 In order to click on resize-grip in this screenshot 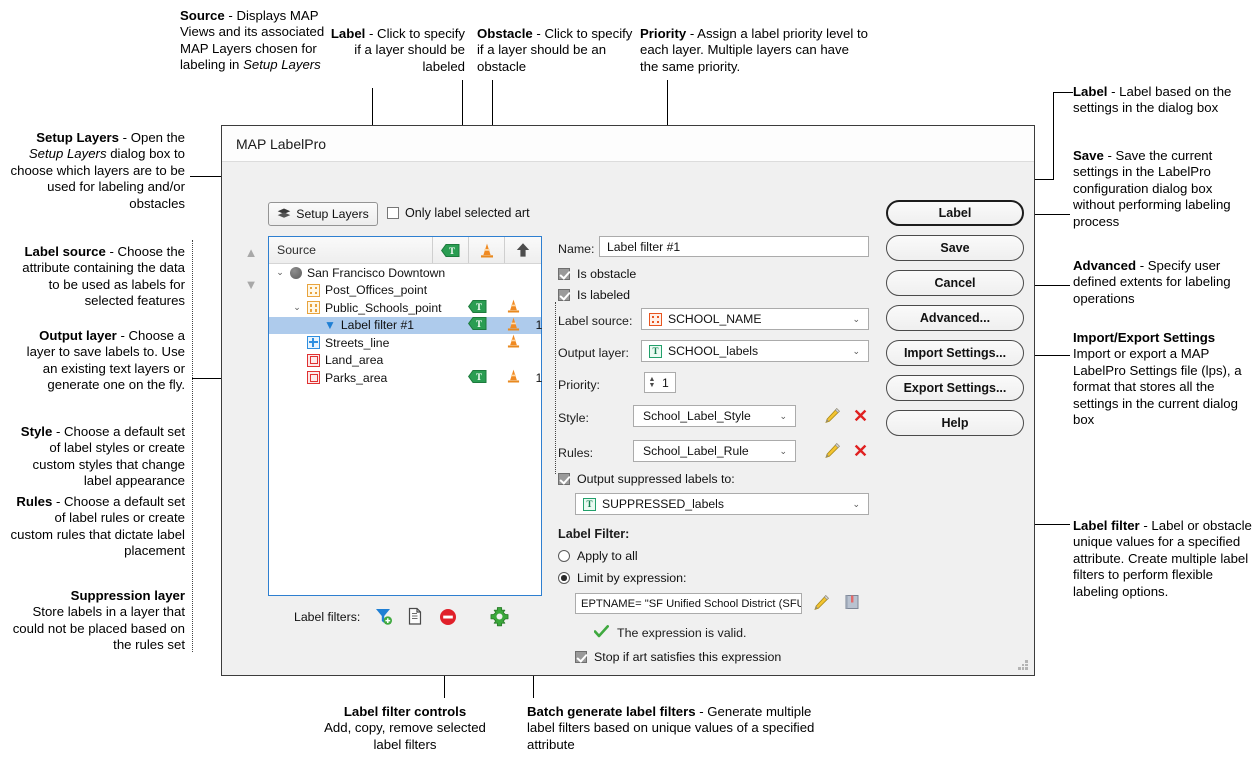, I will do `click(1023, 665)`.